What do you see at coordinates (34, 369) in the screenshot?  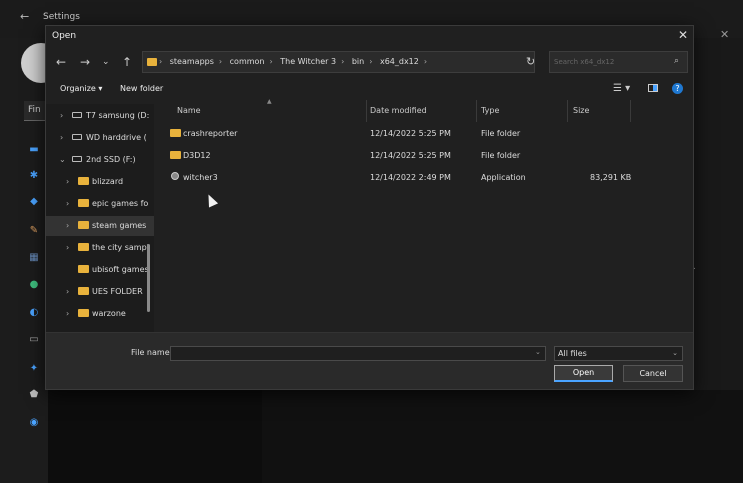 I see `accessibility-icon: ✦` at bounding box center [34, 369].